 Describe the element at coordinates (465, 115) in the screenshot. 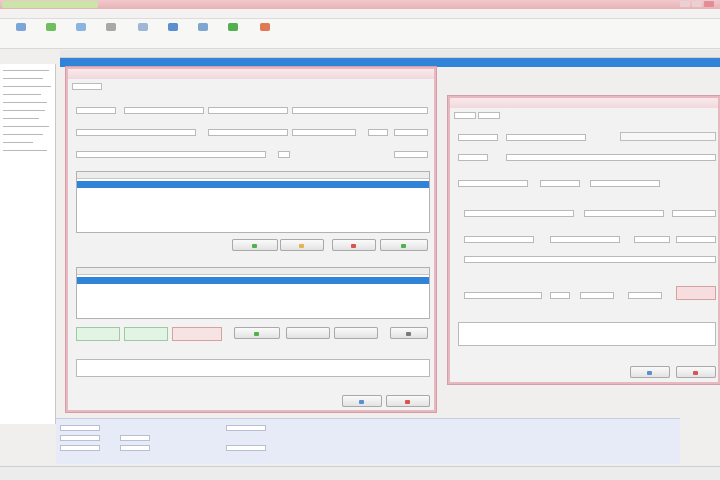

I see `radio-option-a` at that location.